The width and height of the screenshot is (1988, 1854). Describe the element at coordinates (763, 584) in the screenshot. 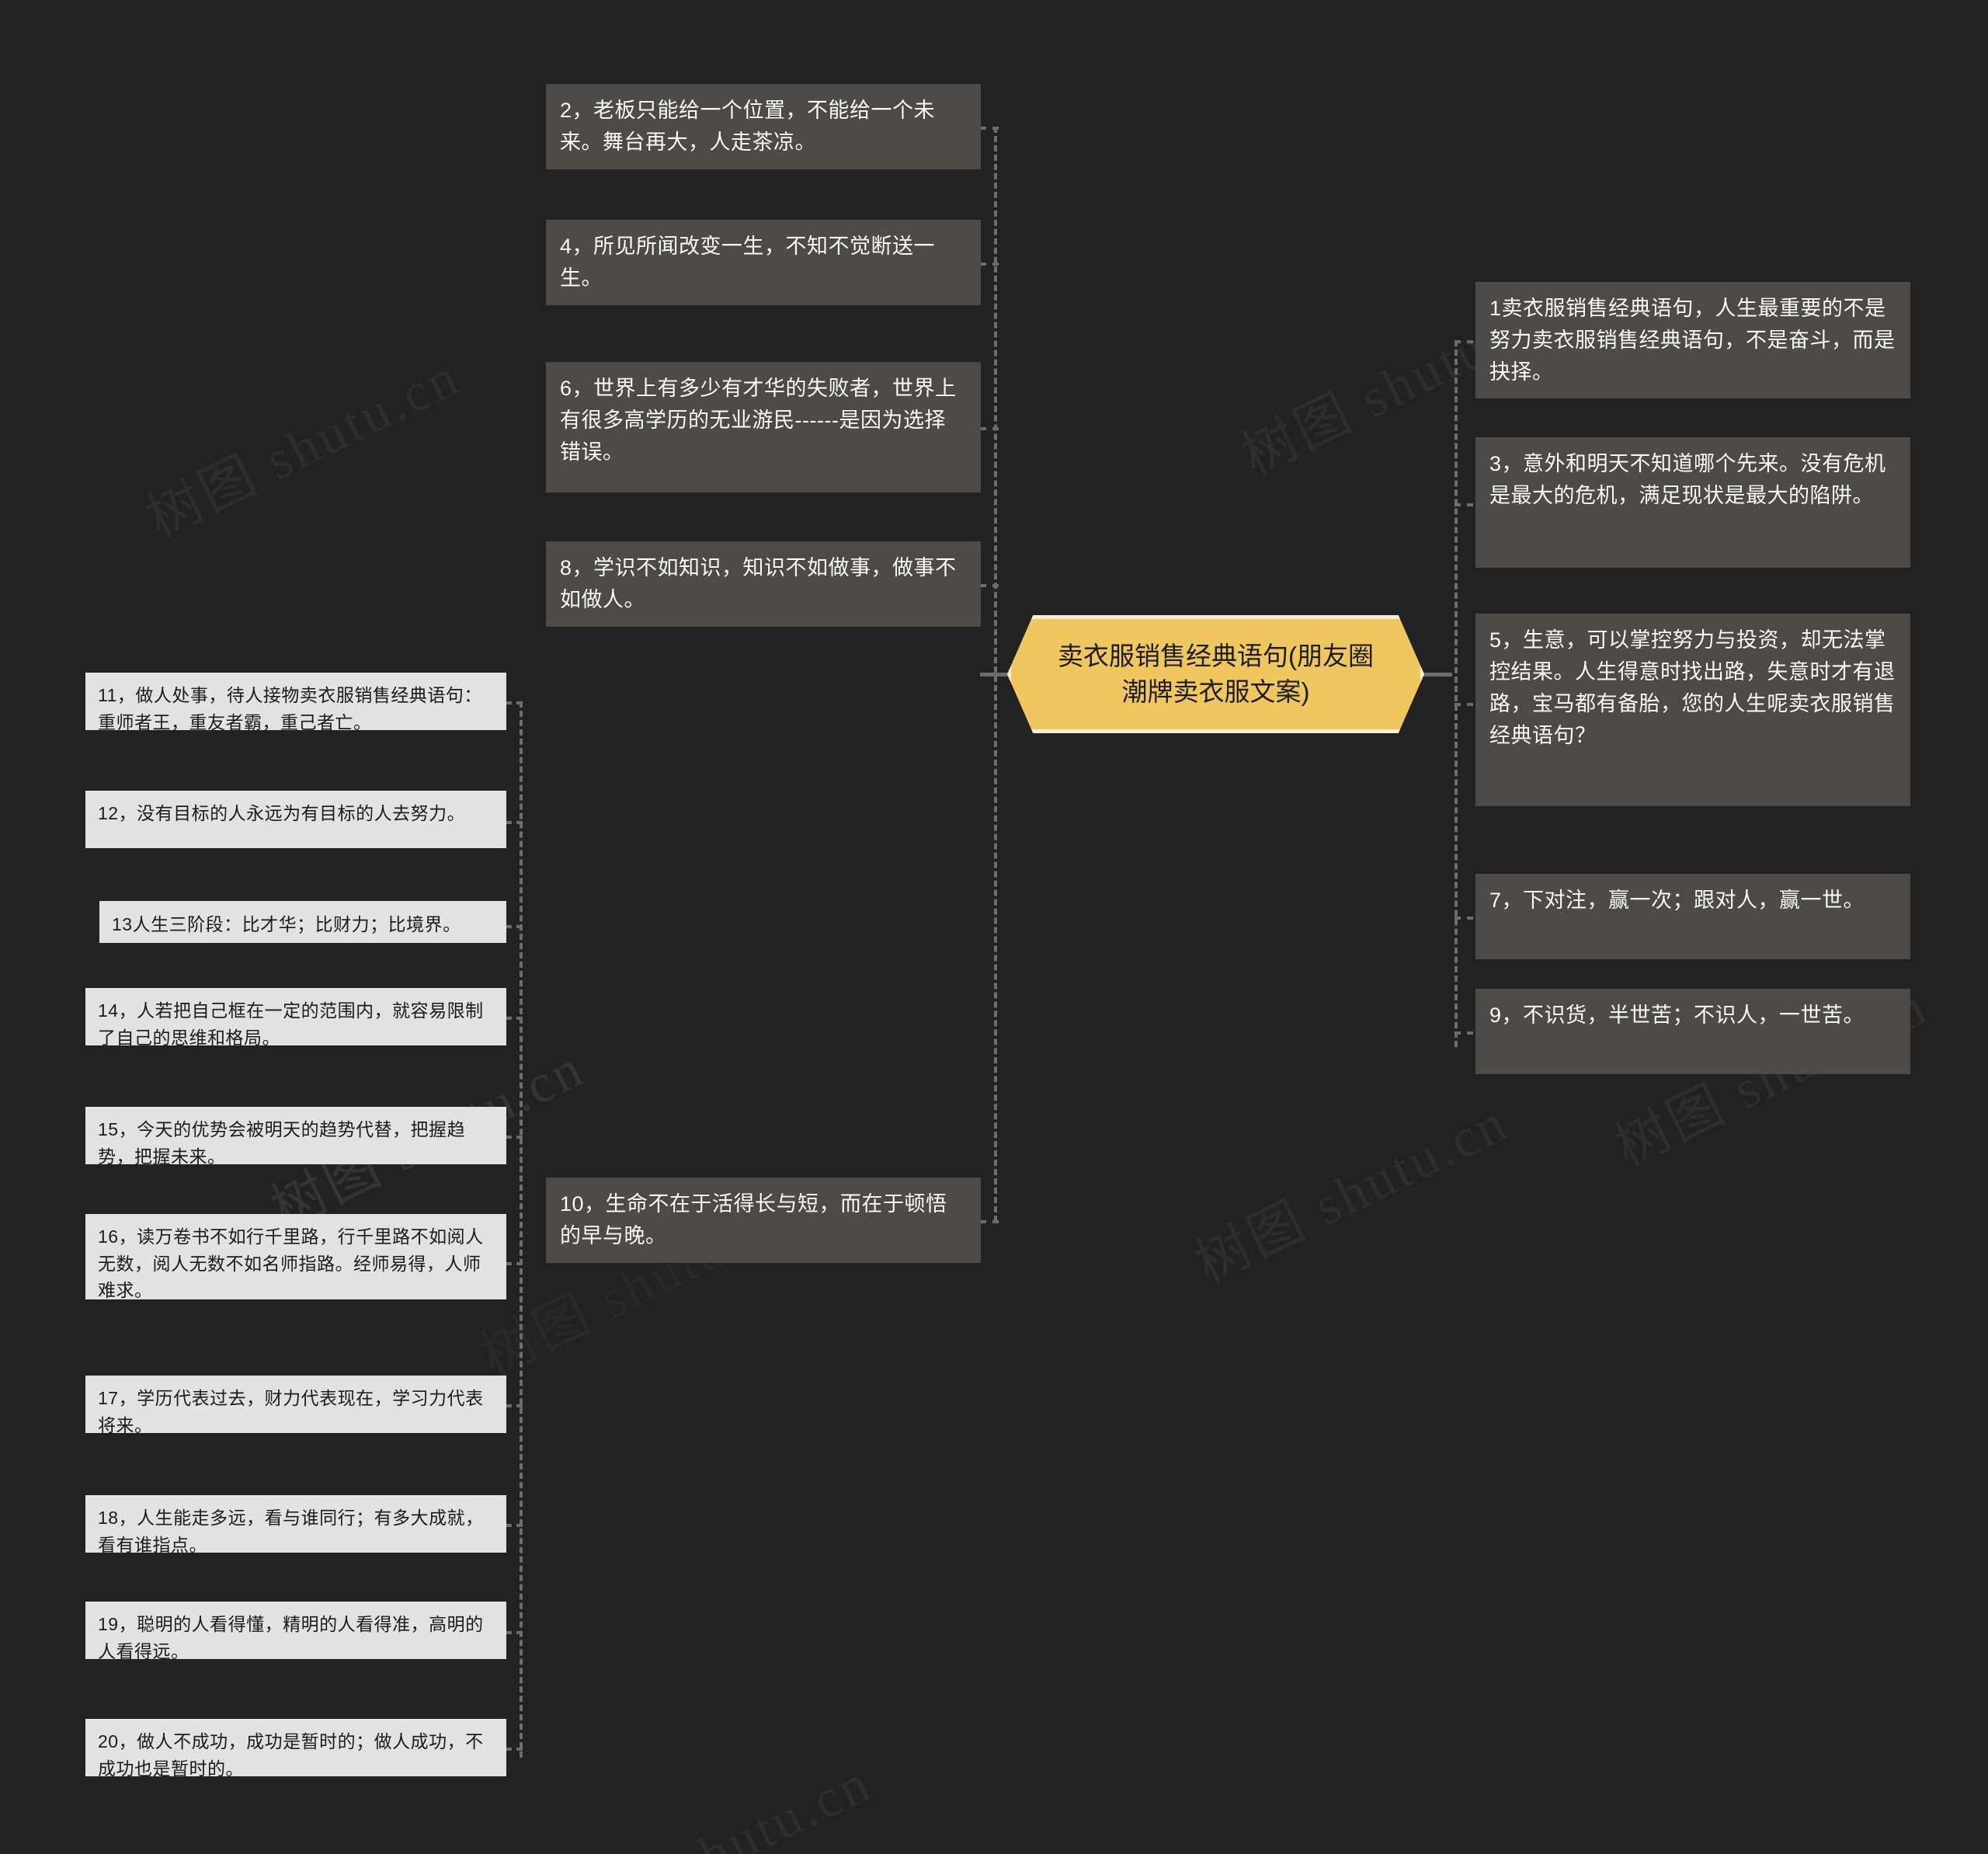

I see `mindmap-node-n8: 8，学识不如知识，知识不如做事，做事不如做人。` at that location.